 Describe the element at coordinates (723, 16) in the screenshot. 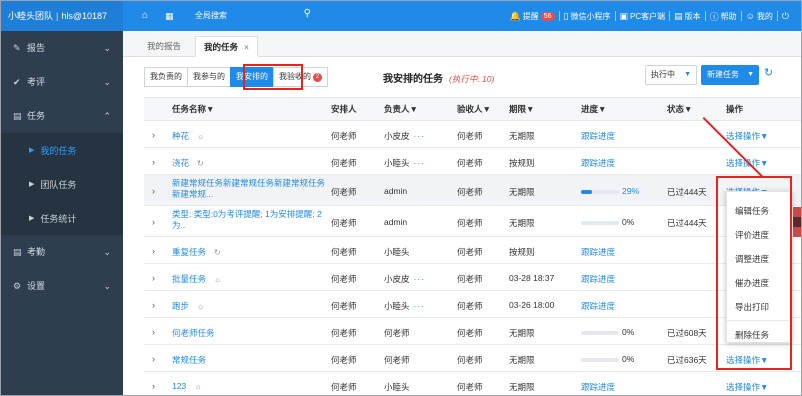

I see `help-button: ⓘ 帮助` at that location.